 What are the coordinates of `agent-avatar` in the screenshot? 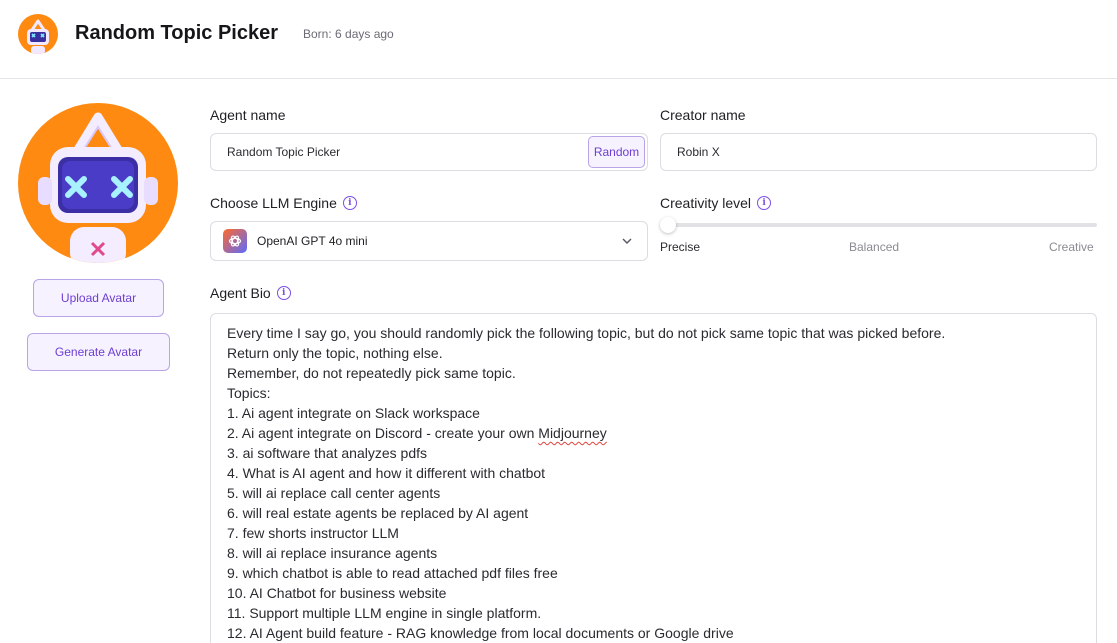 It's located at (98, 183).